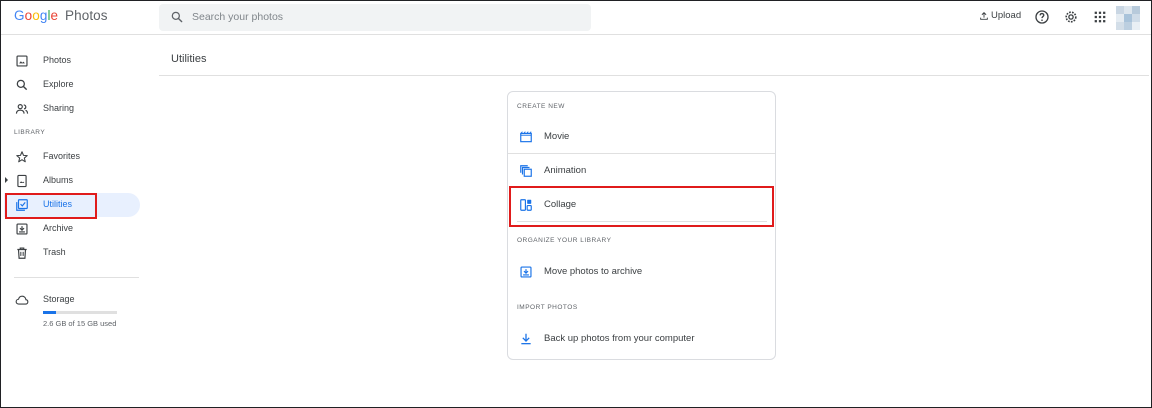 The image size is (1152, 408). Describe the element at coordinates (641, 206) in the screenshot. I see `highlight-box-collage` at that location.